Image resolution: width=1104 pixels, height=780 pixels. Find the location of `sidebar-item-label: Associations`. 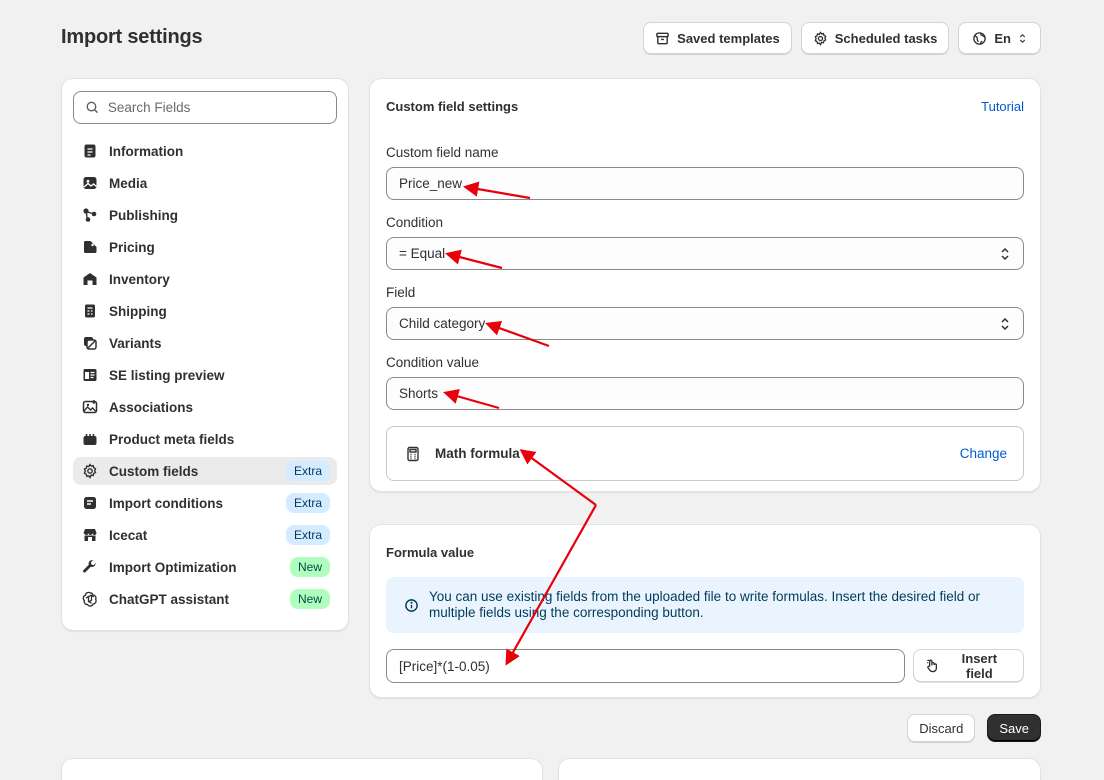

sidebar-item-label: Associations is located at coordinates (151, 407).